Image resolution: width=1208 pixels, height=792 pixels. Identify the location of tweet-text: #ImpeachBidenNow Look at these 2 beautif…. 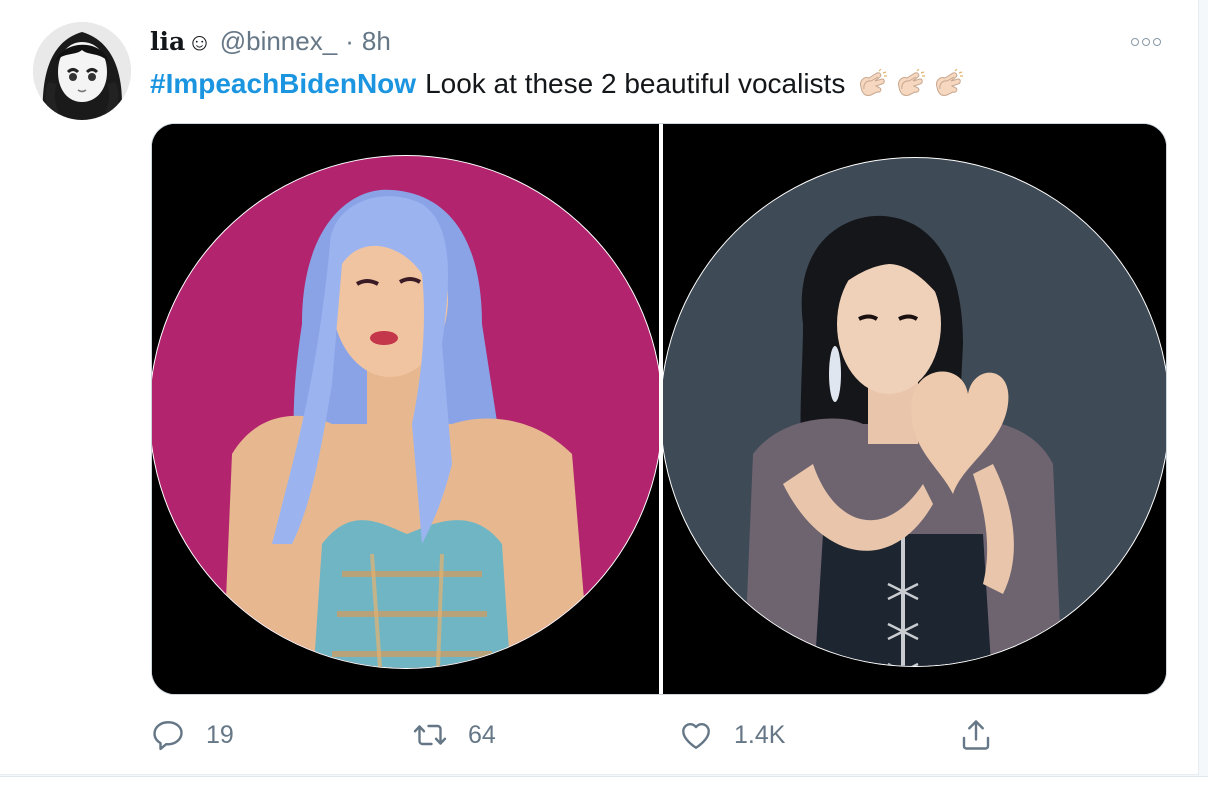
(557, 84).